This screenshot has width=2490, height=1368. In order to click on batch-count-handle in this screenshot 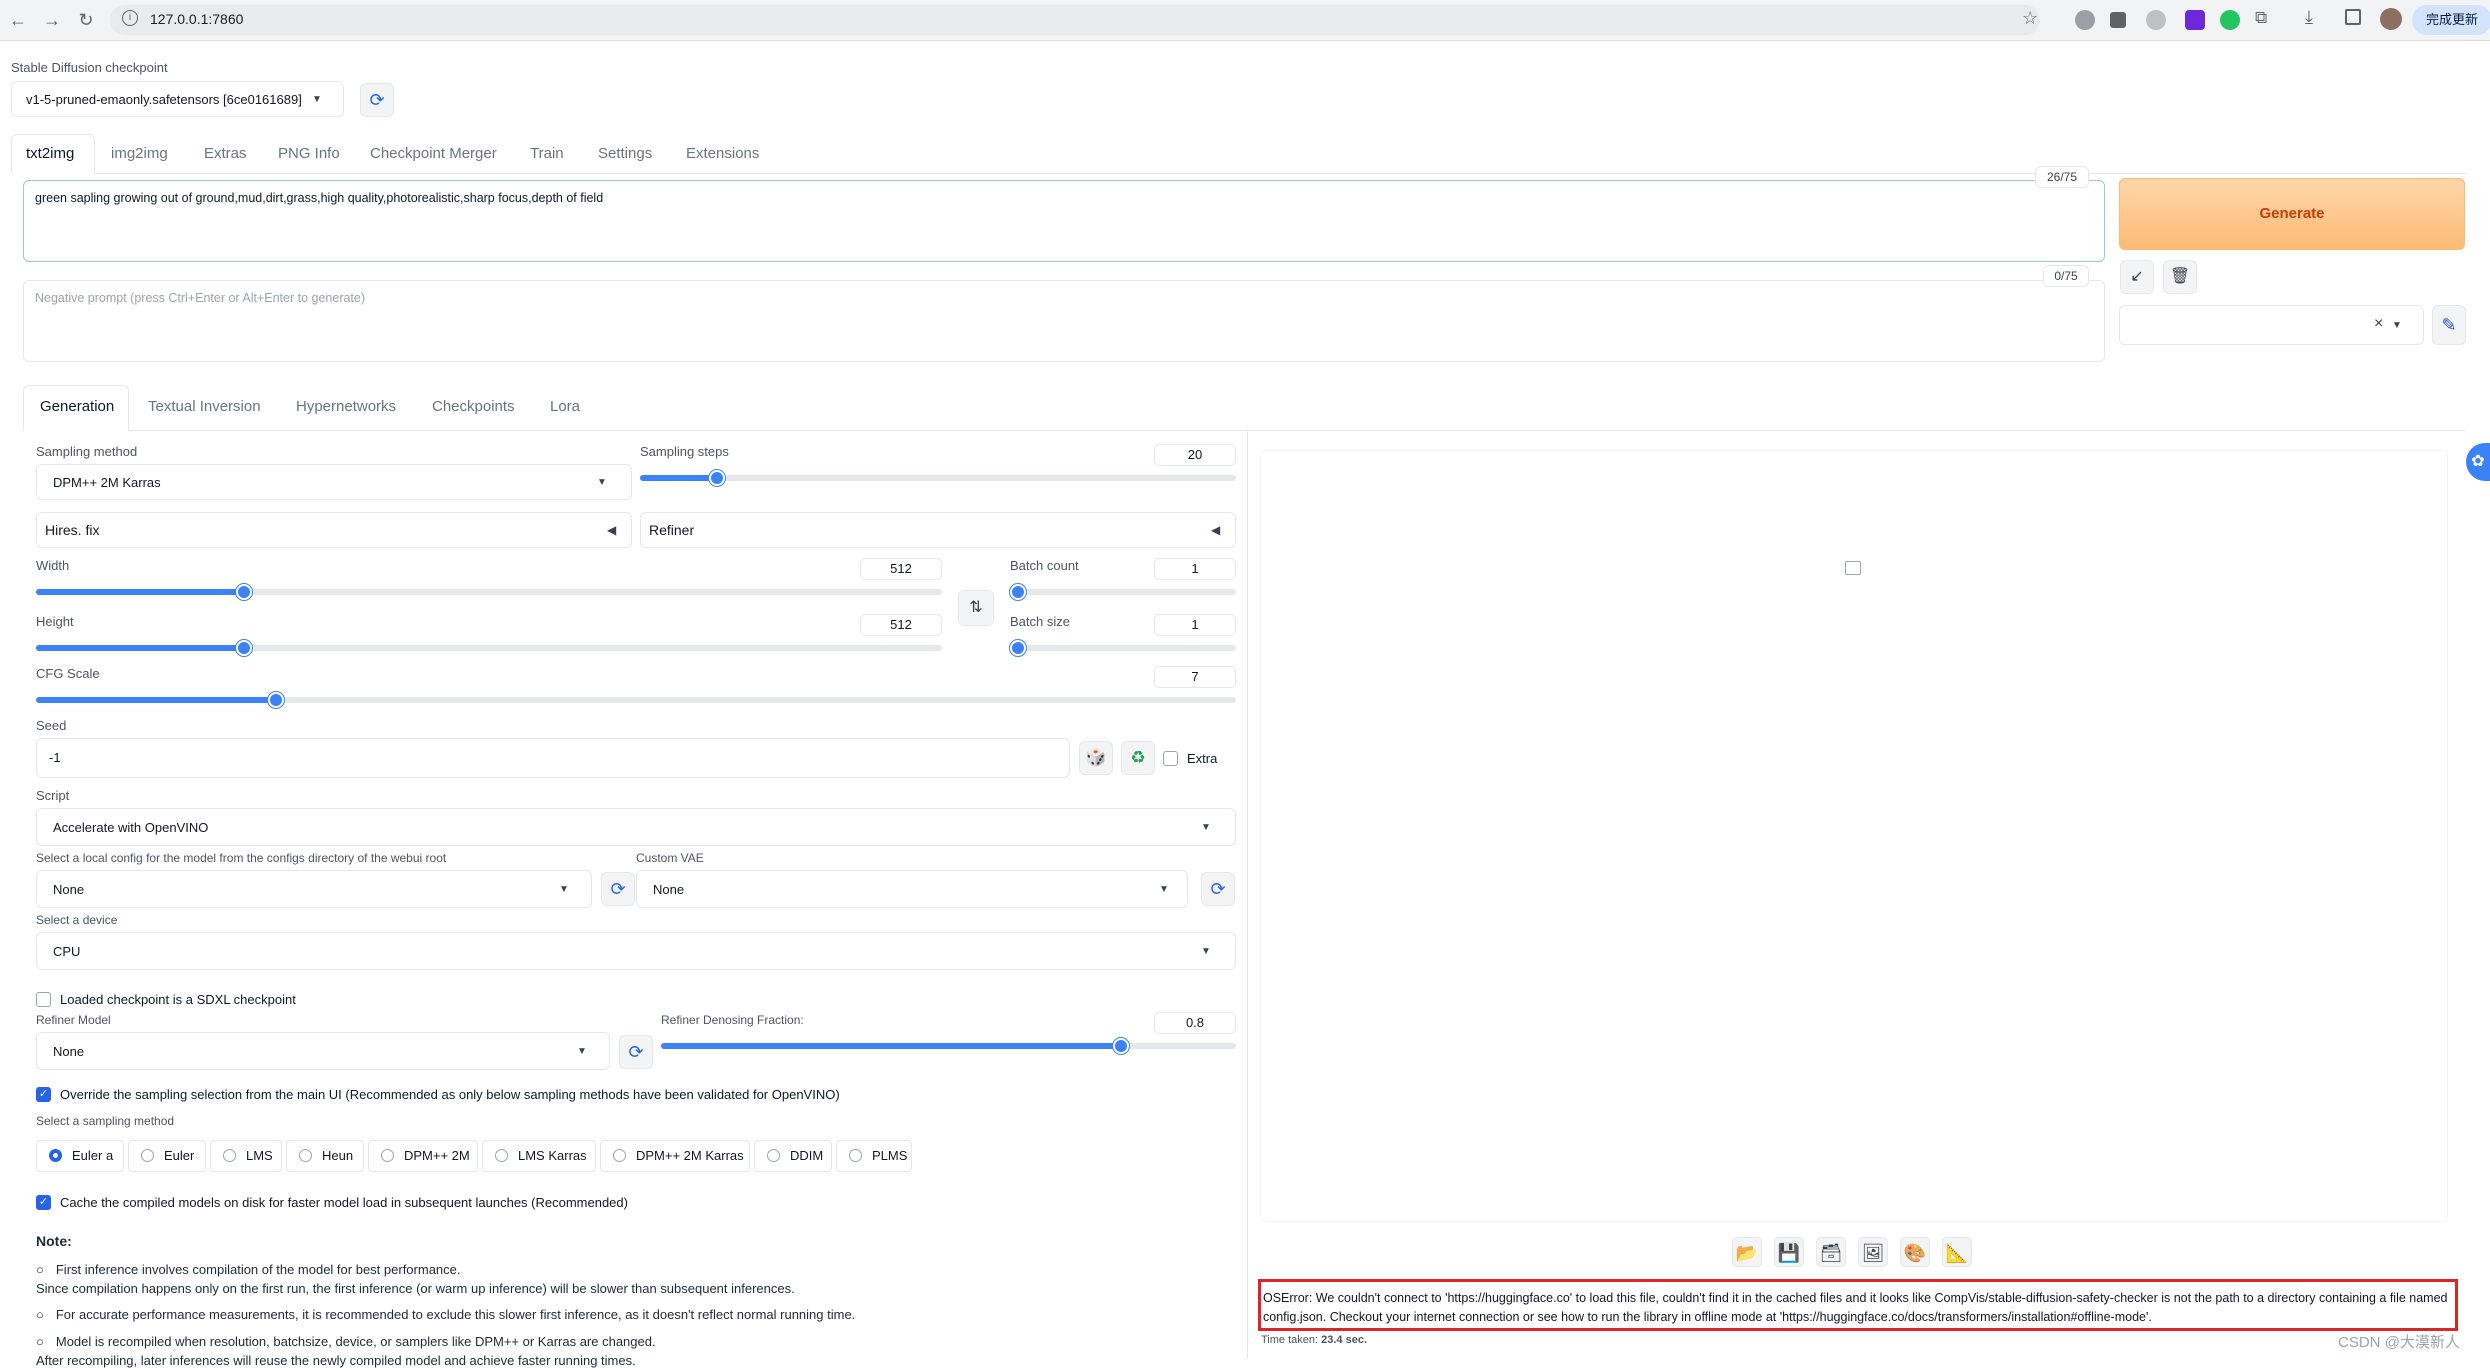, I will do `click(1018, 592)`.